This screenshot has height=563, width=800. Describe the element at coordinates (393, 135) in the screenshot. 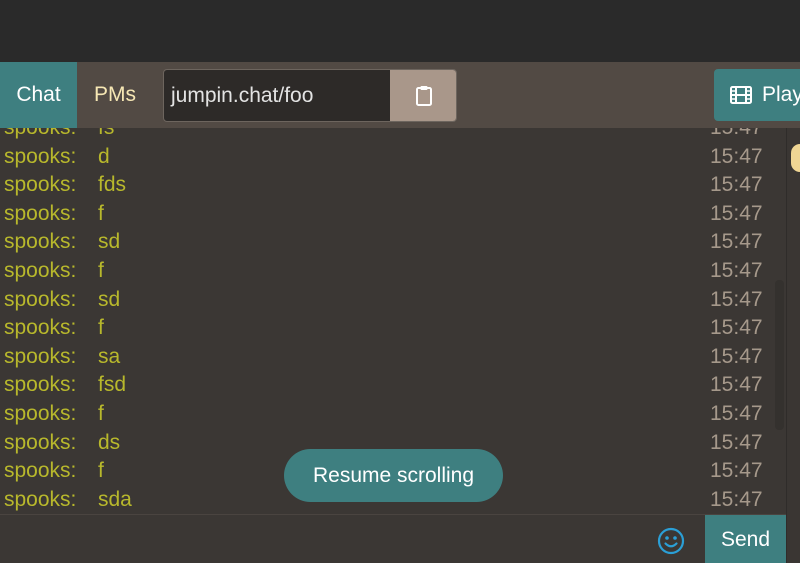

I see `chat-message: spooks: fs 15:47` at that location.